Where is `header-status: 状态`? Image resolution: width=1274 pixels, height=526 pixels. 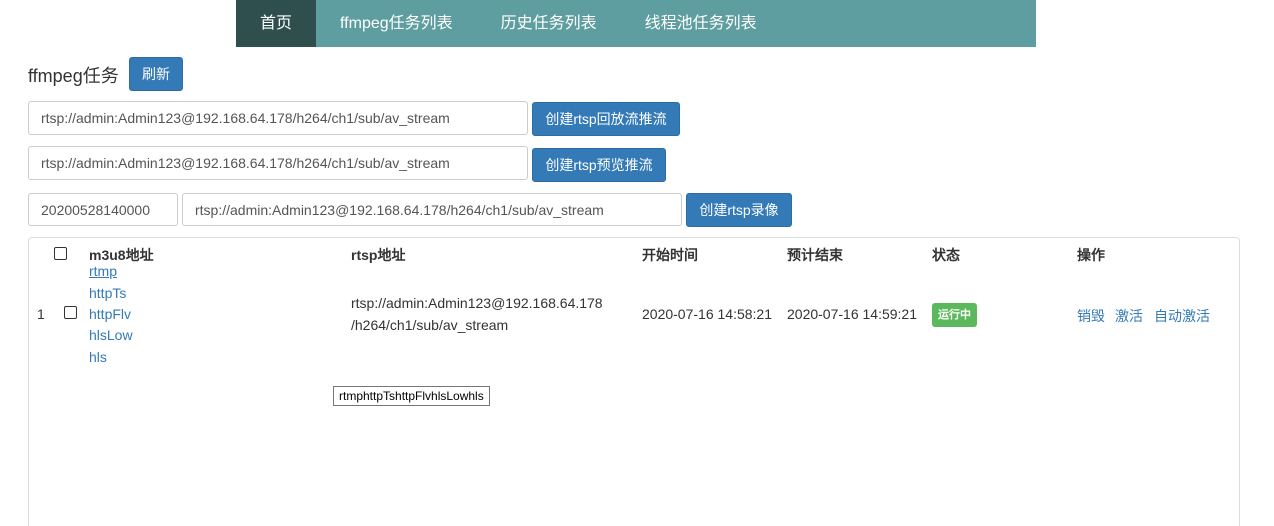 header-status: 状态 is located at coordinates (946, 255).